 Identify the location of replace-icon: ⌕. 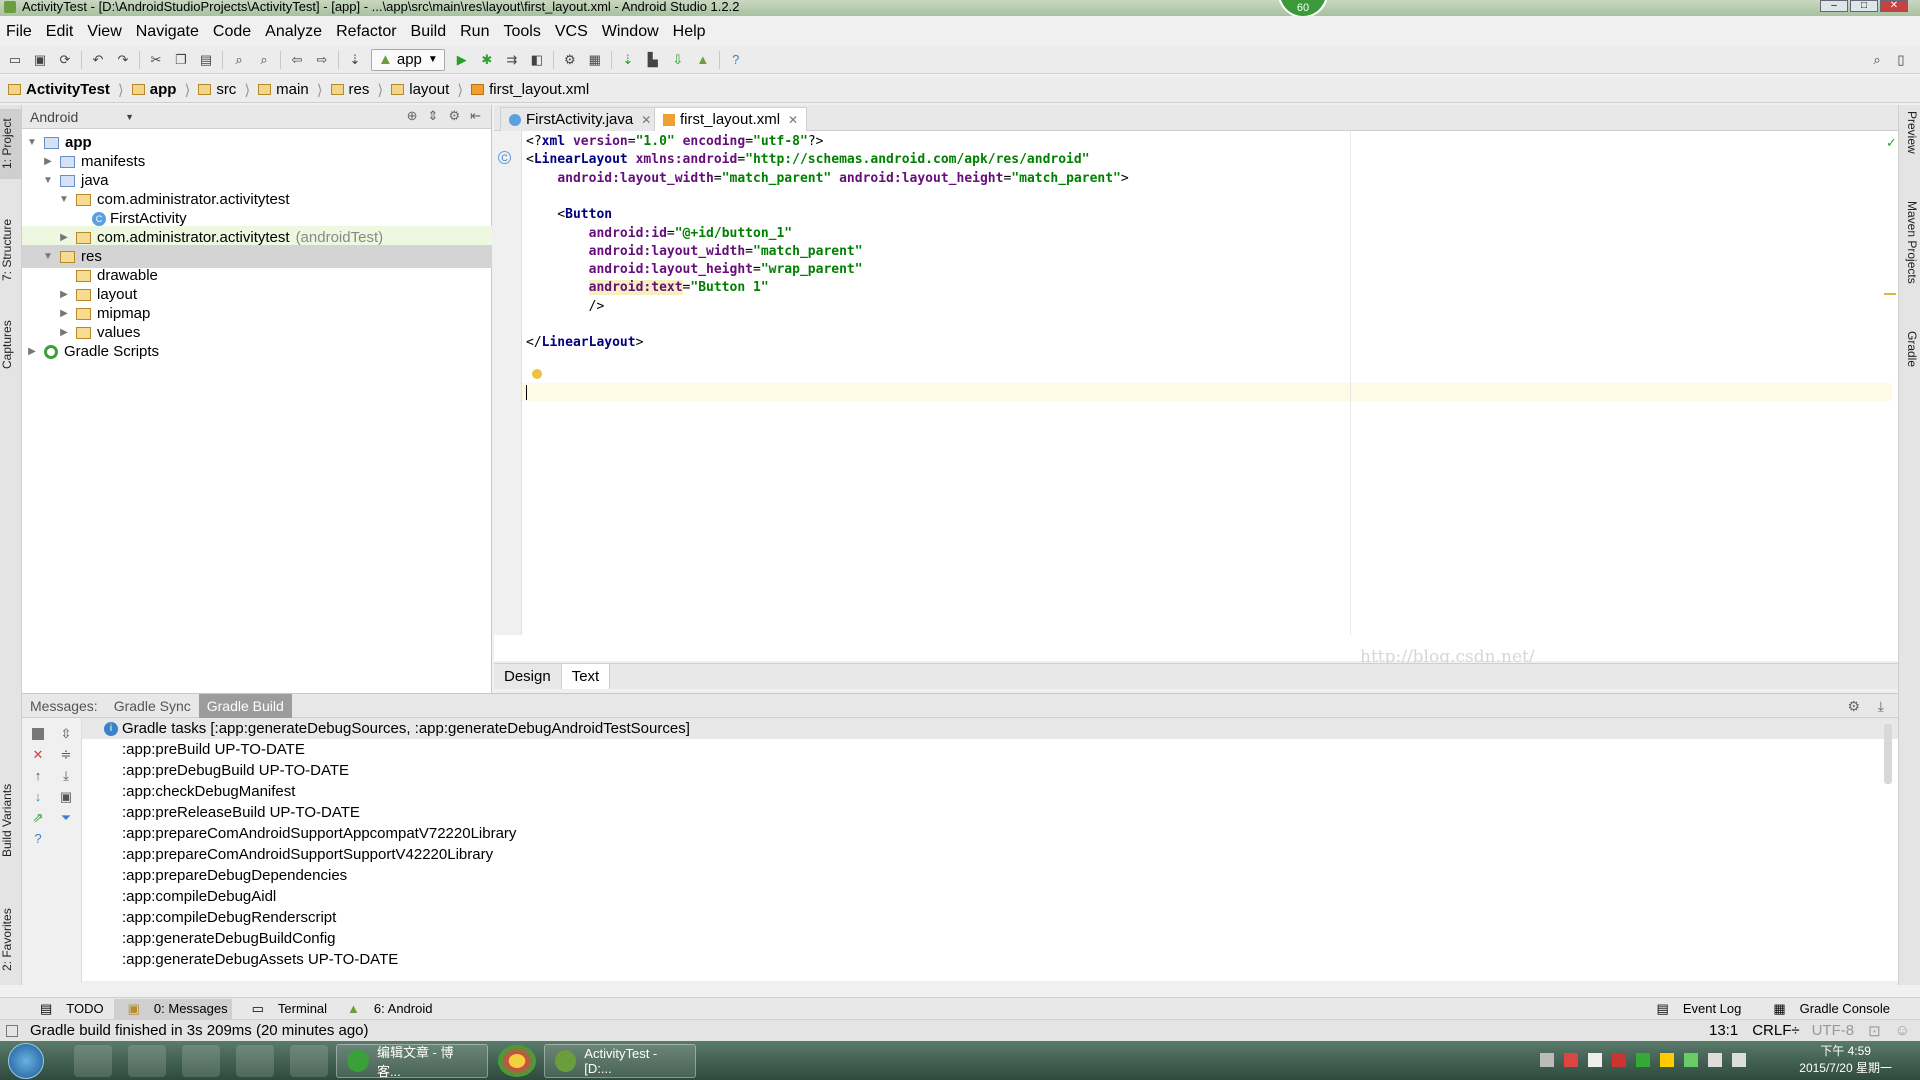
(264, 60).